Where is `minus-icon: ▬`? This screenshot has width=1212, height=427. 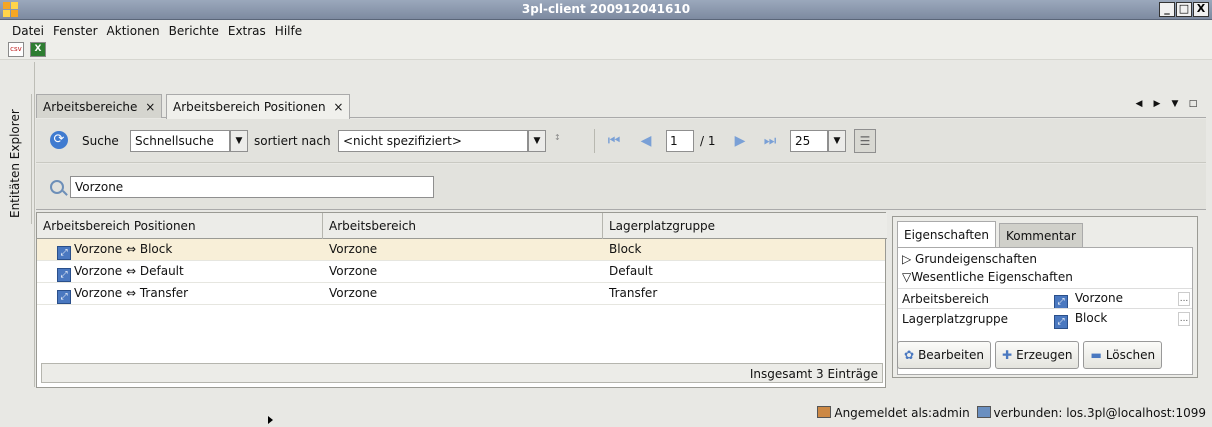
minus-icon: ▬ is located at coordinates (1096, 355).